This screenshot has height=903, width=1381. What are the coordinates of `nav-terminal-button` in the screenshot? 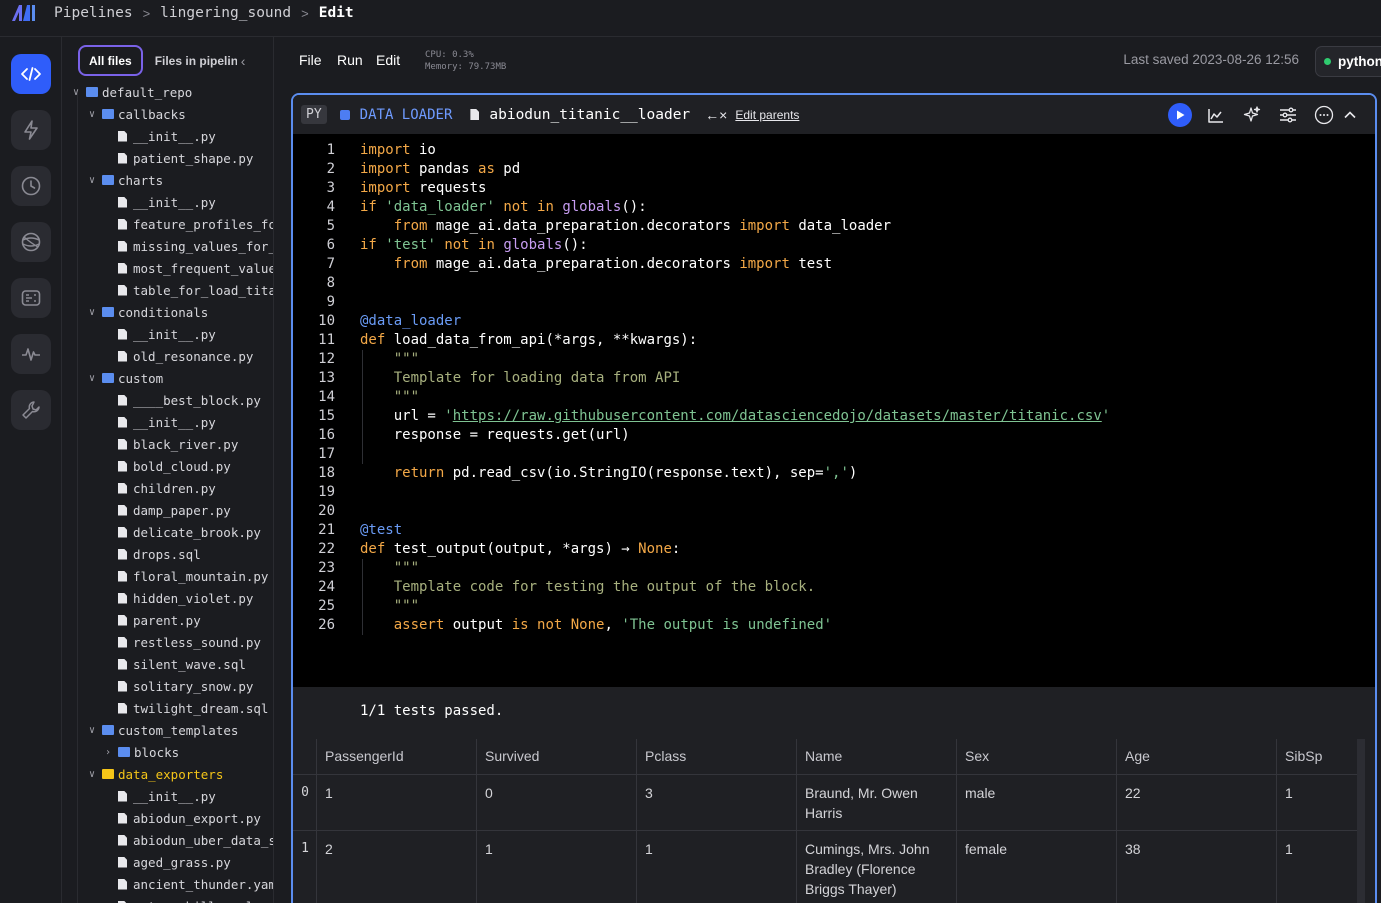 It's located at (31, 298).